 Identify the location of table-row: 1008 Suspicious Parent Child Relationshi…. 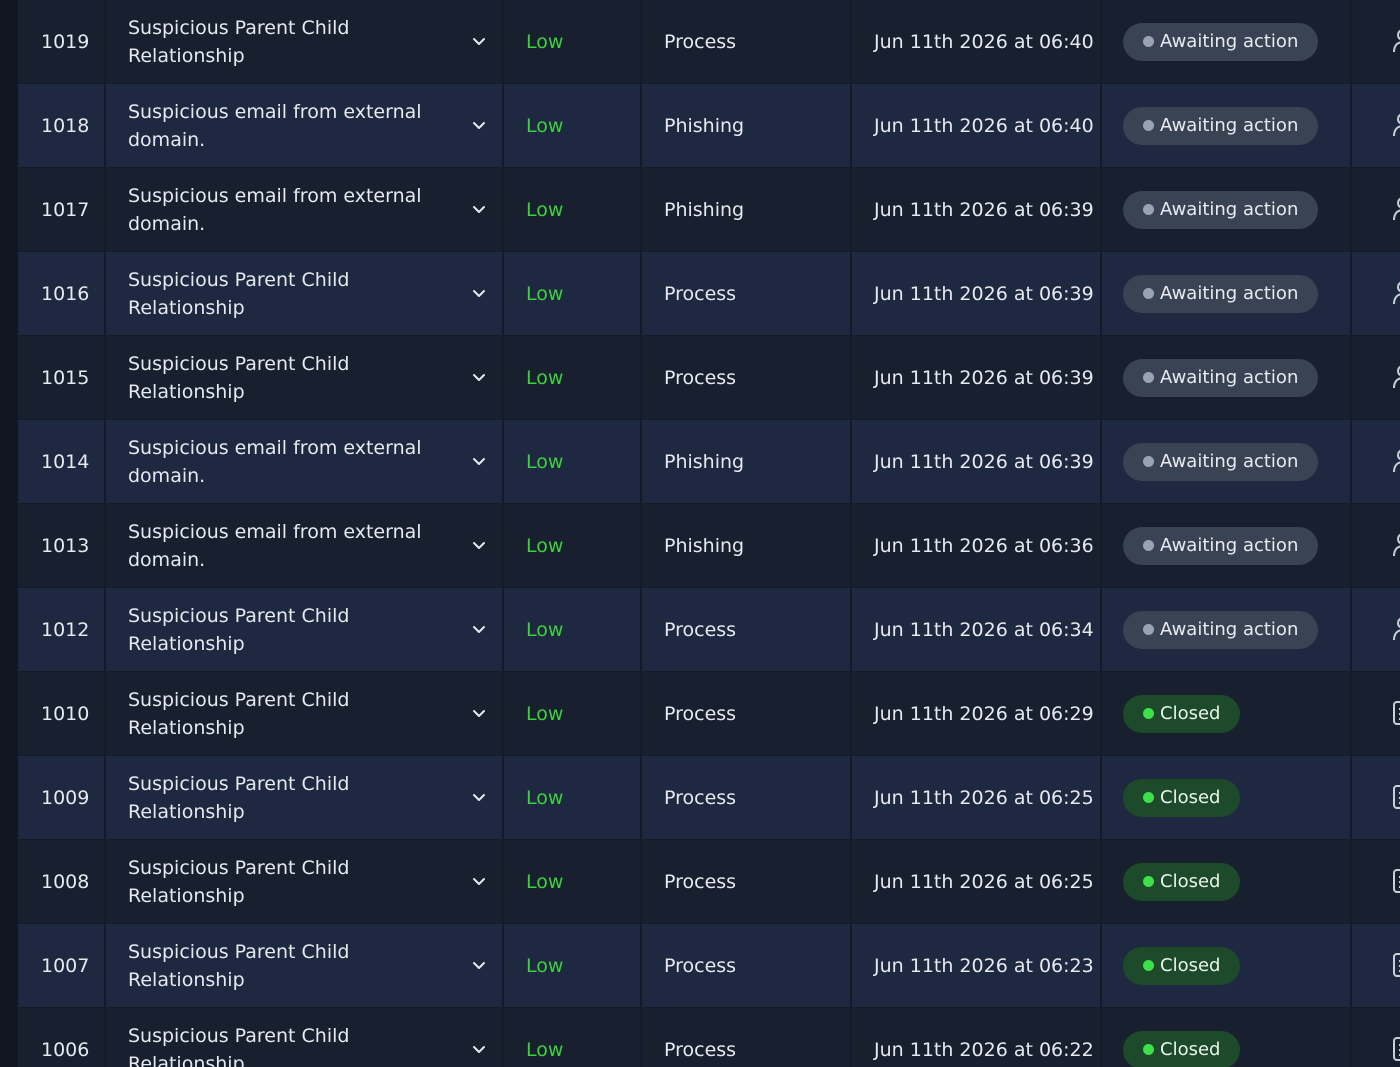
(709, 882).